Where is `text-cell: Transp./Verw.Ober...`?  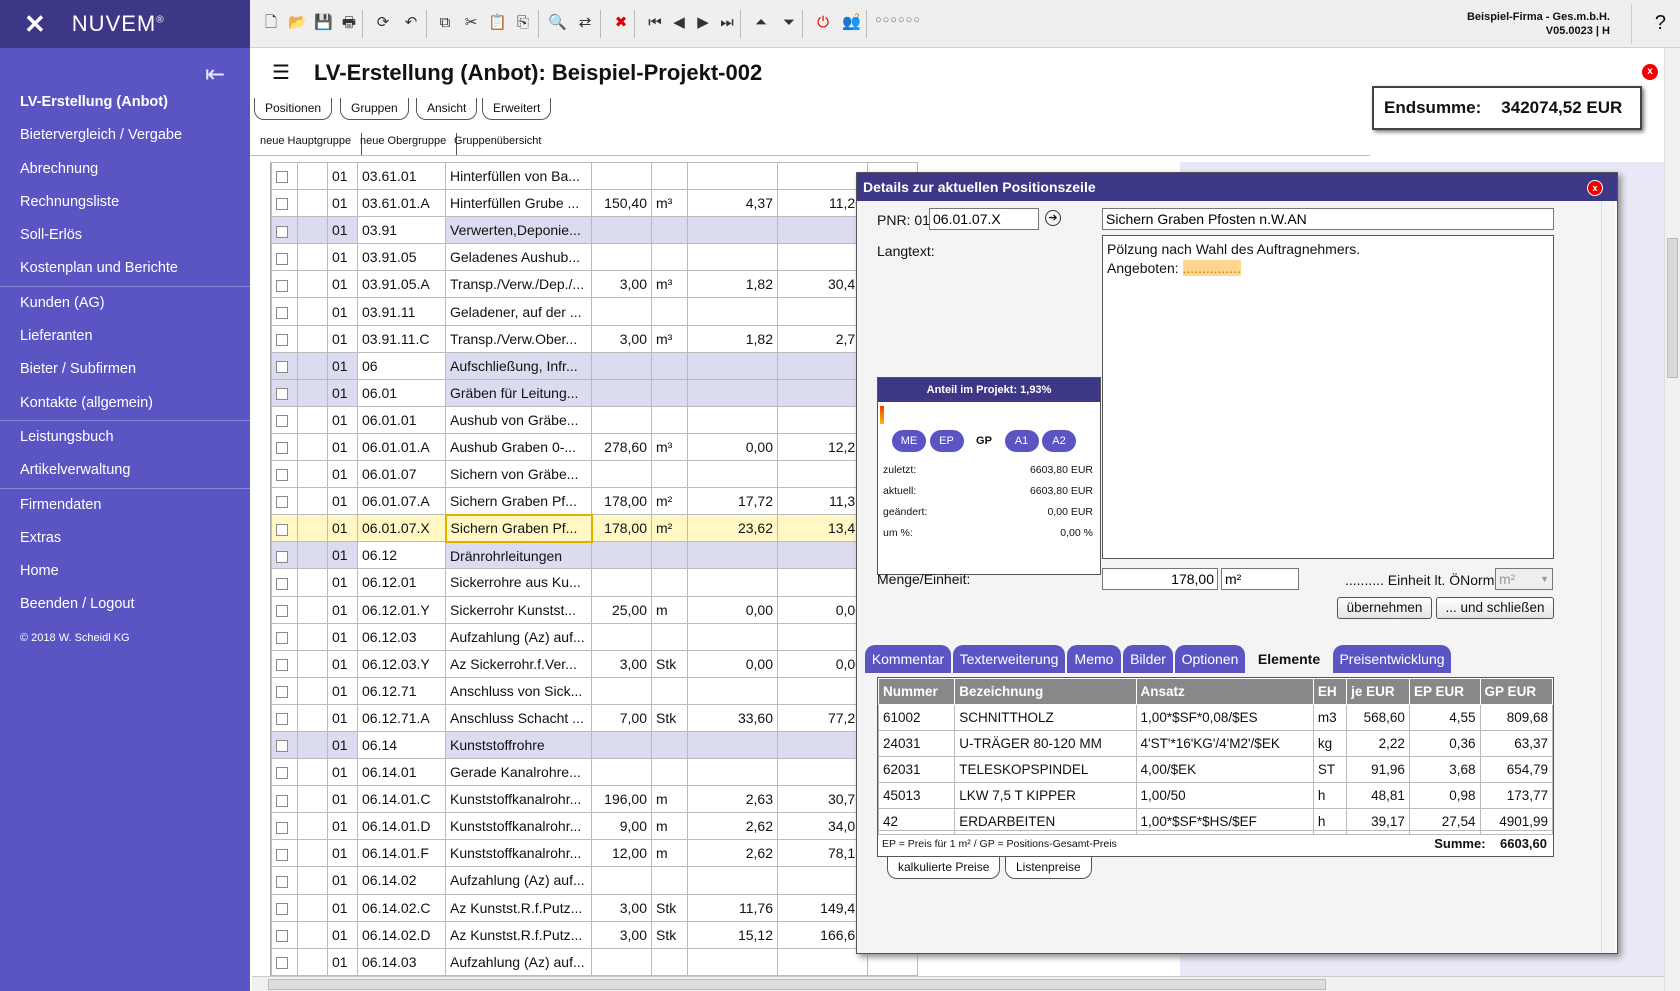 text-cell: Transp./Verw.Ober... is located at coordinates (518, 338).